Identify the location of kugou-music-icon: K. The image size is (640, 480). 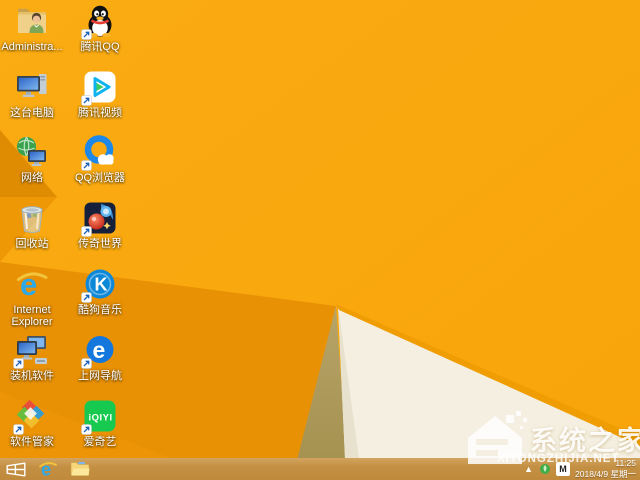
(99, 285).